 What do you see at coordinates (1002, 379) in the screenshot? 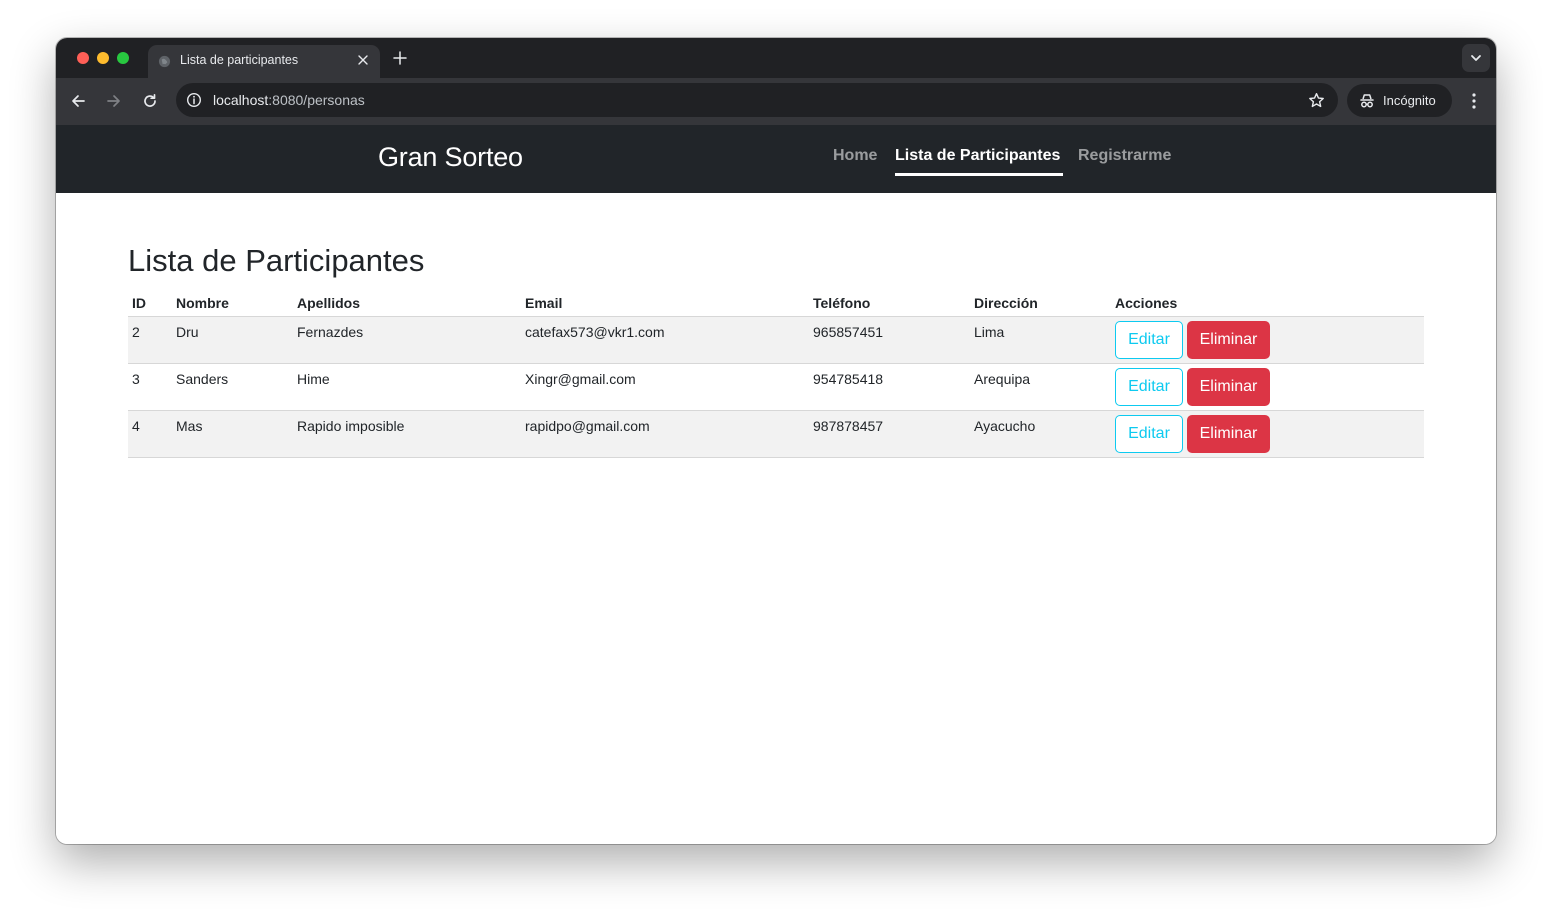
I see `cell-direccion: Arequipa` at bounding box center [1002, 379].